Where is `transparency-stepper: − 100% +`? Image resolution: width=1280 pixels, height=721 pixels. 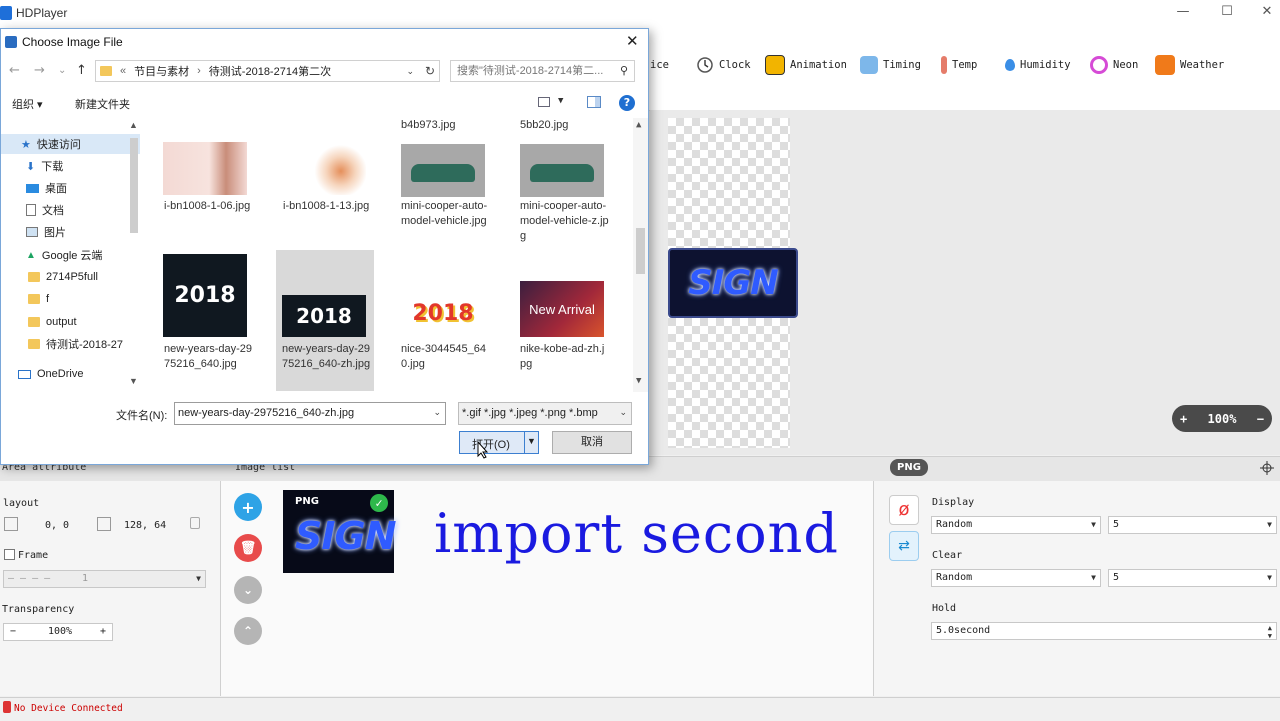 transparency-stepper: − 100% + is located at coordinates (58, 632).